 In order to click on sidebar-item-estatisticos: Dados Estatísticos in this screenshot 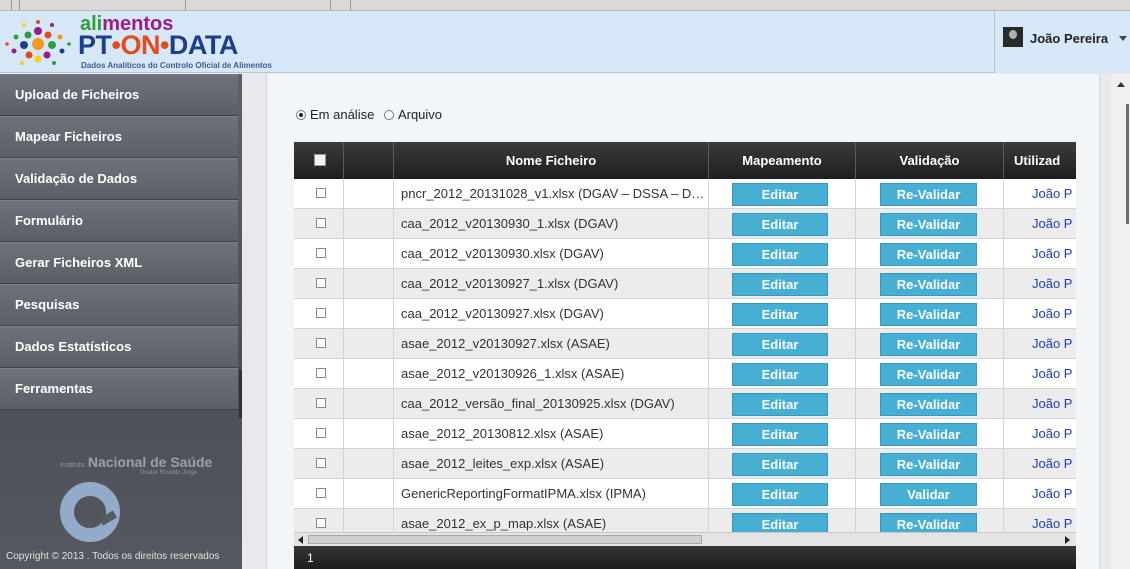, I will do `click(119, 347)`.